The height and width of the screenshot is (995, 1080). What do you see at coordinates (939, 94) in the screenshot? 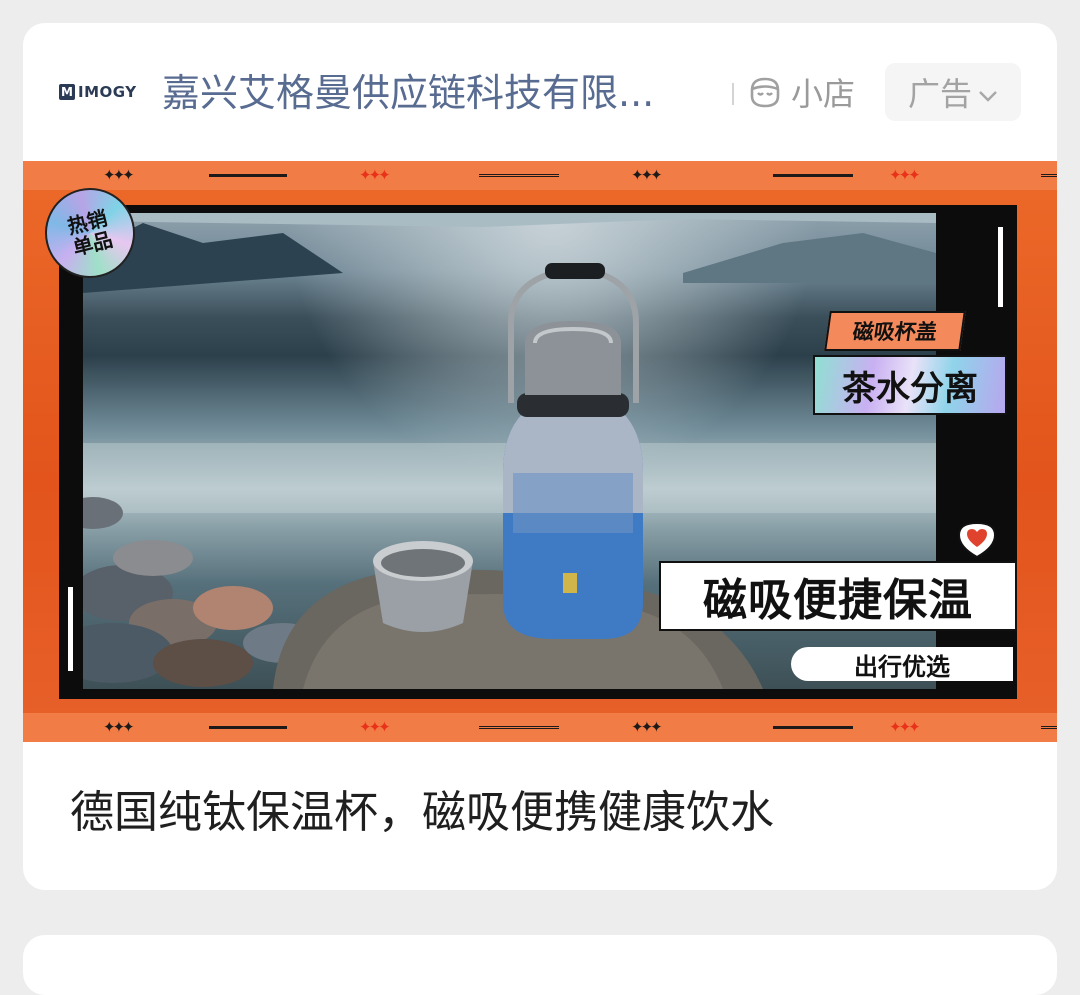
I see `ad-label: 广告` at bounding box center [939, 94].